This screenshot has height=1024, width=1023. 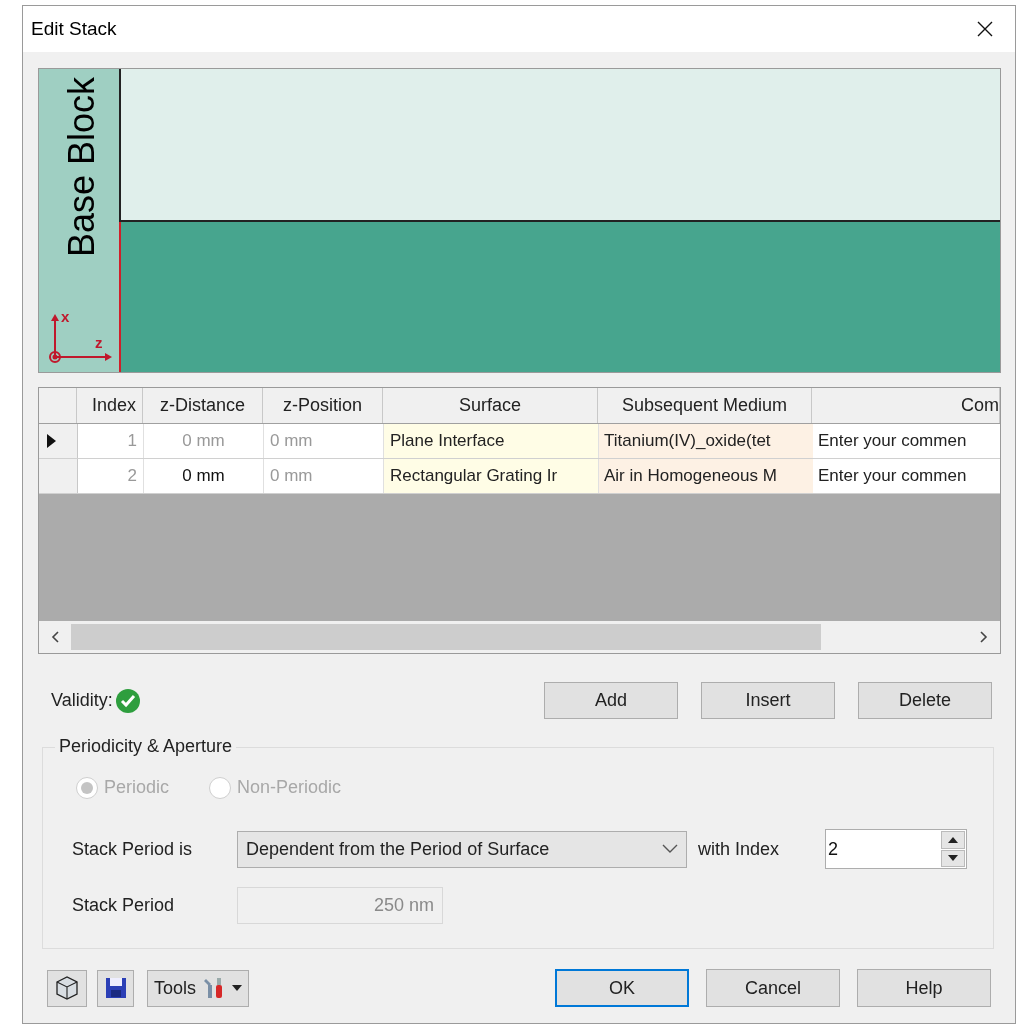 I want to click on dialog-button: Help, so click(x=924, y=988).